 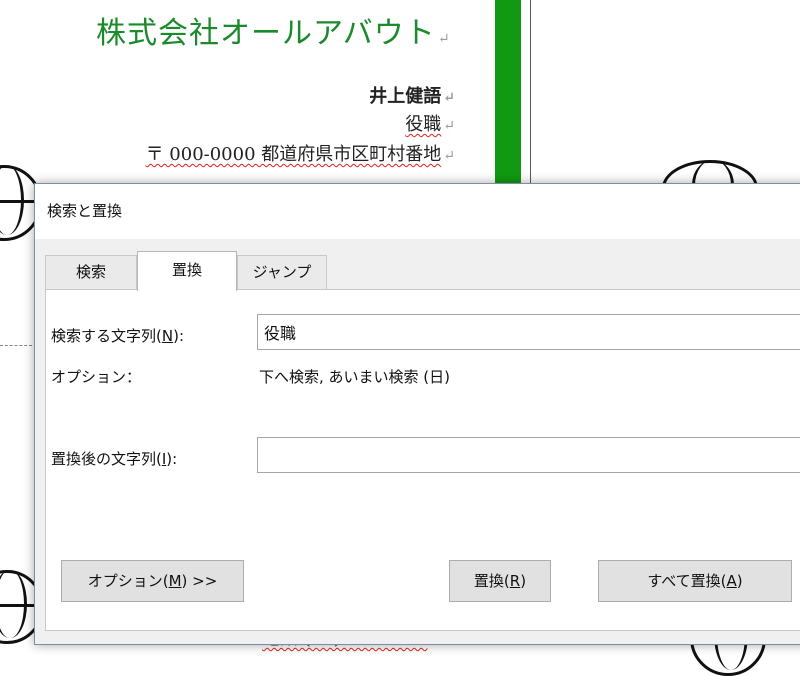 I want to click on job-title-text: 役職, so click(x=423, y=124).